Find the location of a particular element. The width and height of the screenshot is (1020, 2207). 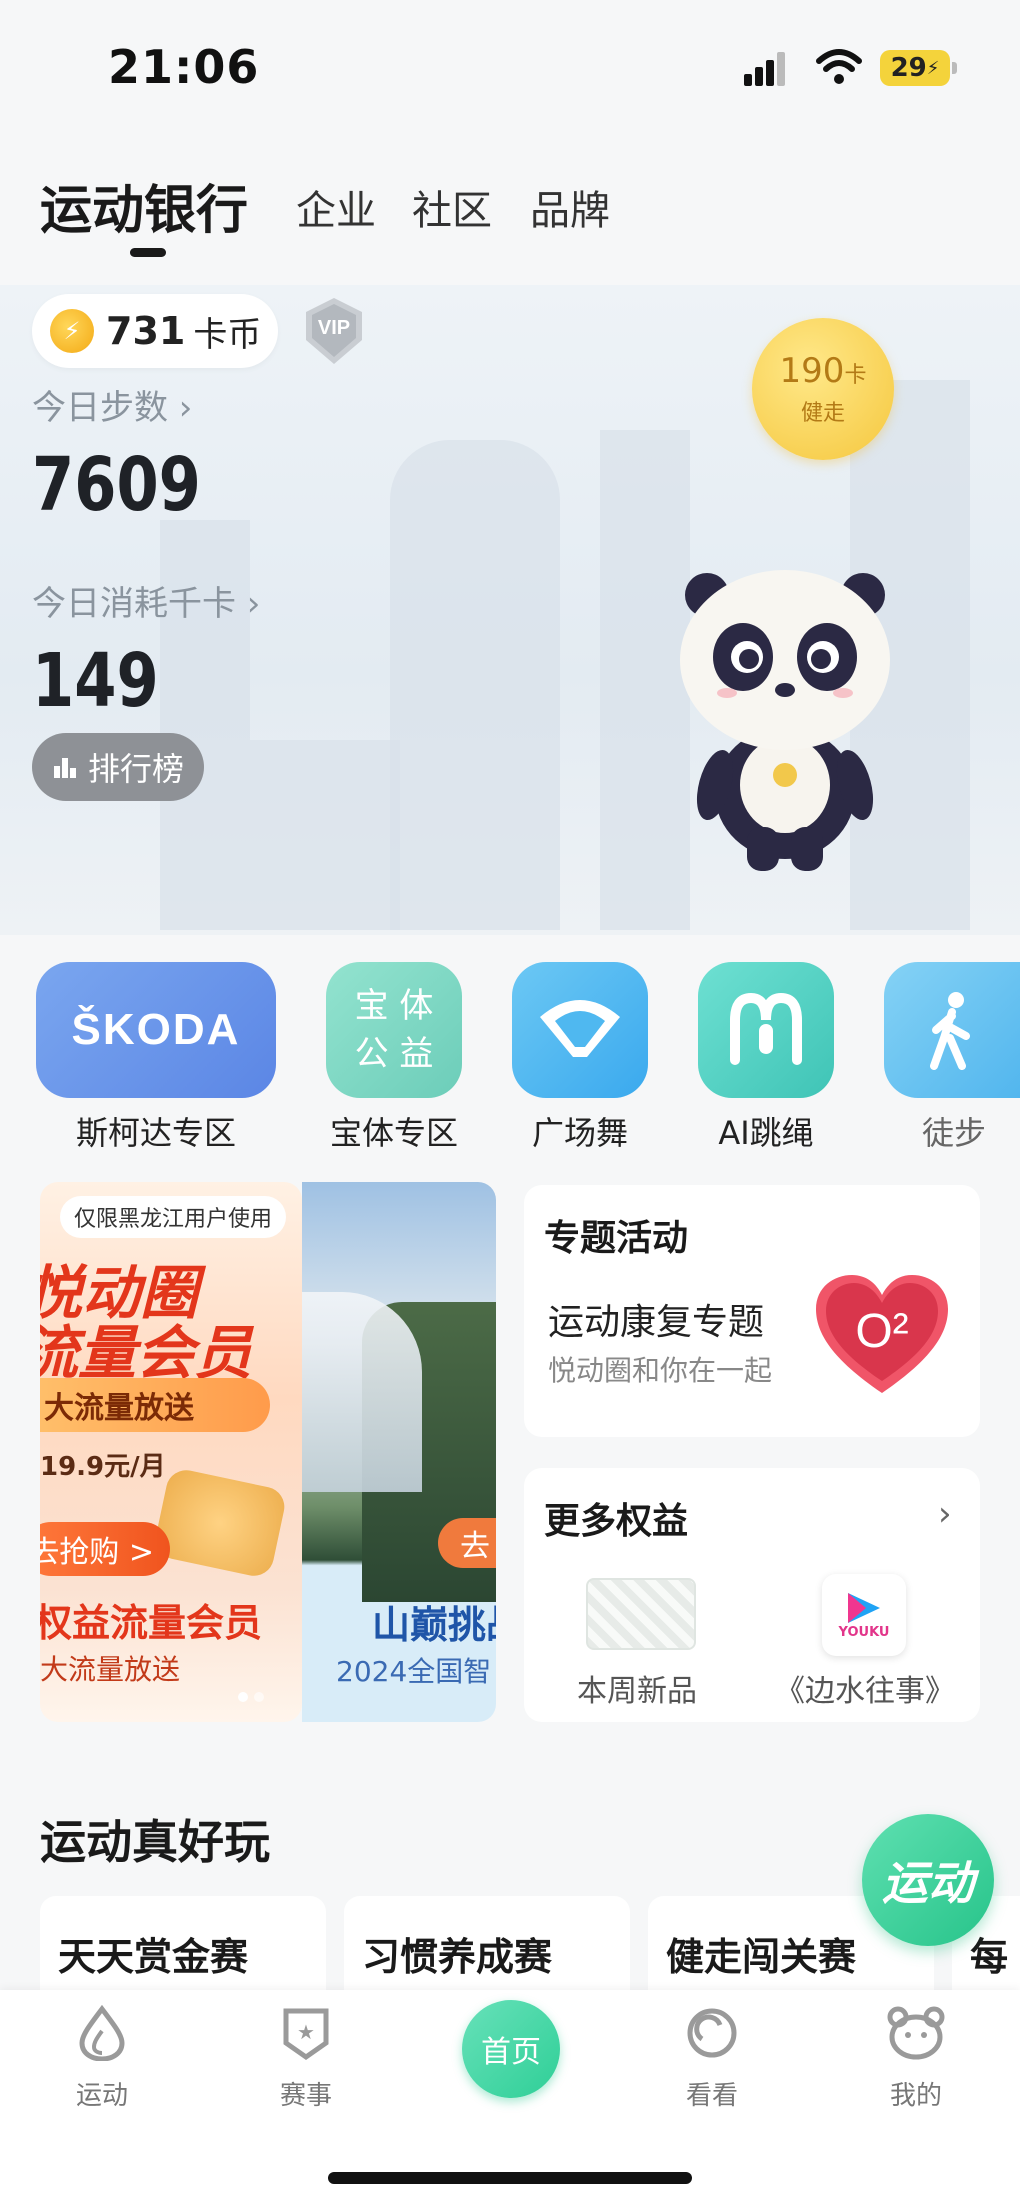

calories-value: 149 is located at coordinates (95, 681).